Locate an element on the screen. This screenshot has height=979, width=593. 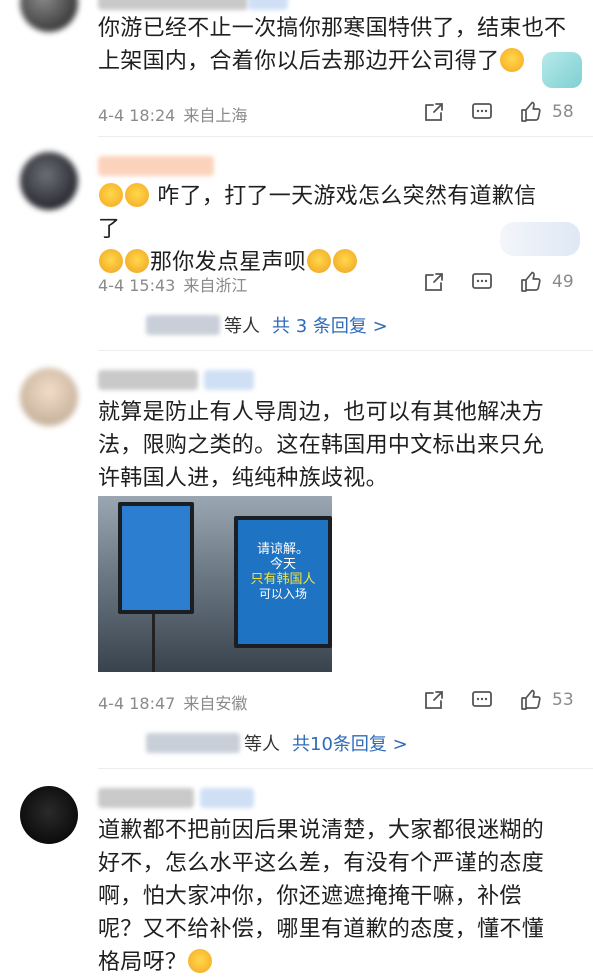
sweat-smile-emoji is located at coordinates (200, 961).